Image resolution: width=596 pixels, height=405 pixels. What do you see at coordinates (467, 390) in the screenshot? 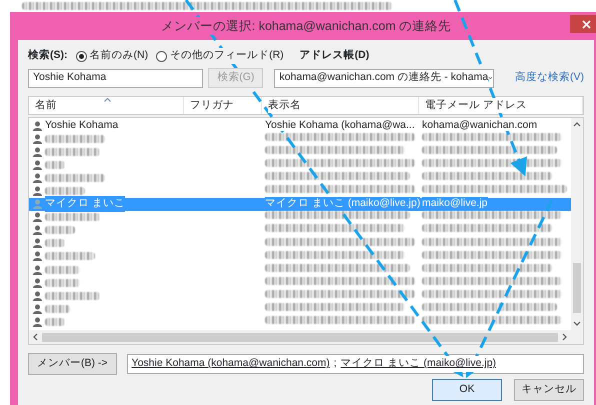
I see `ok-button: OK` at bounding box center [467, 390].